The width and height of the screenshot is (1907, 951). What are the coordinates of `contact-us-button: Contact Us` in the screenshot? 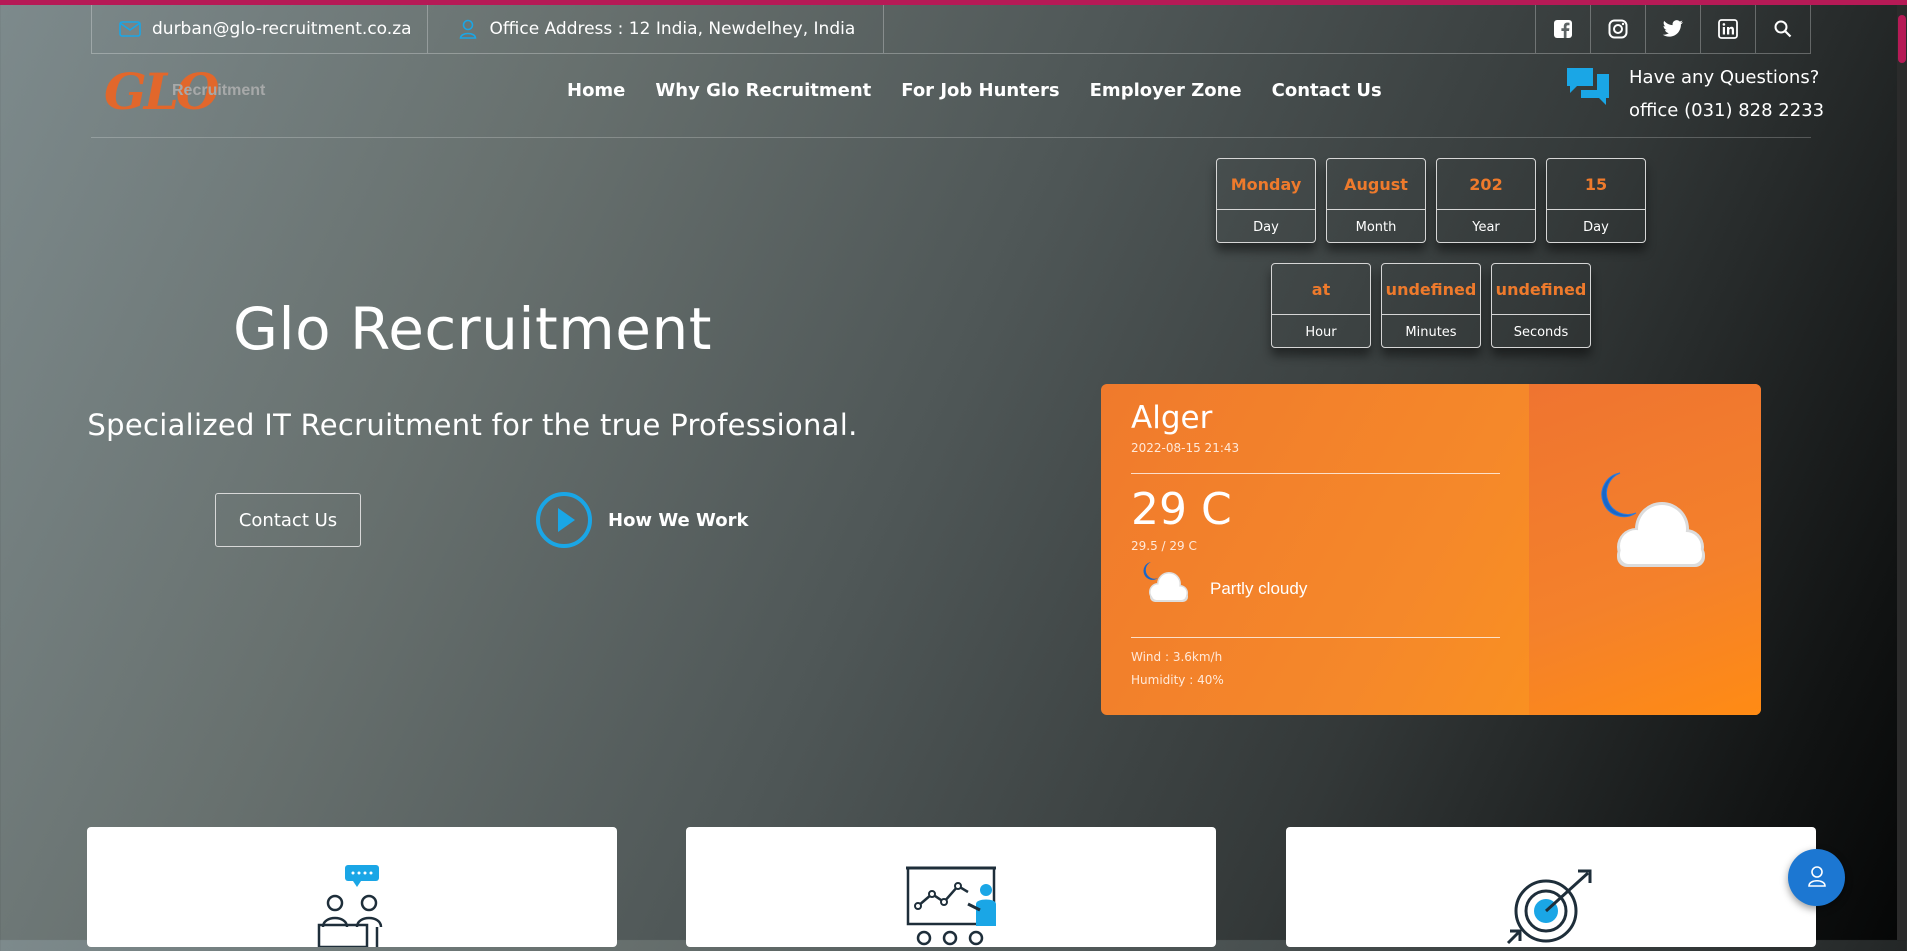 It's located at (288, 520).